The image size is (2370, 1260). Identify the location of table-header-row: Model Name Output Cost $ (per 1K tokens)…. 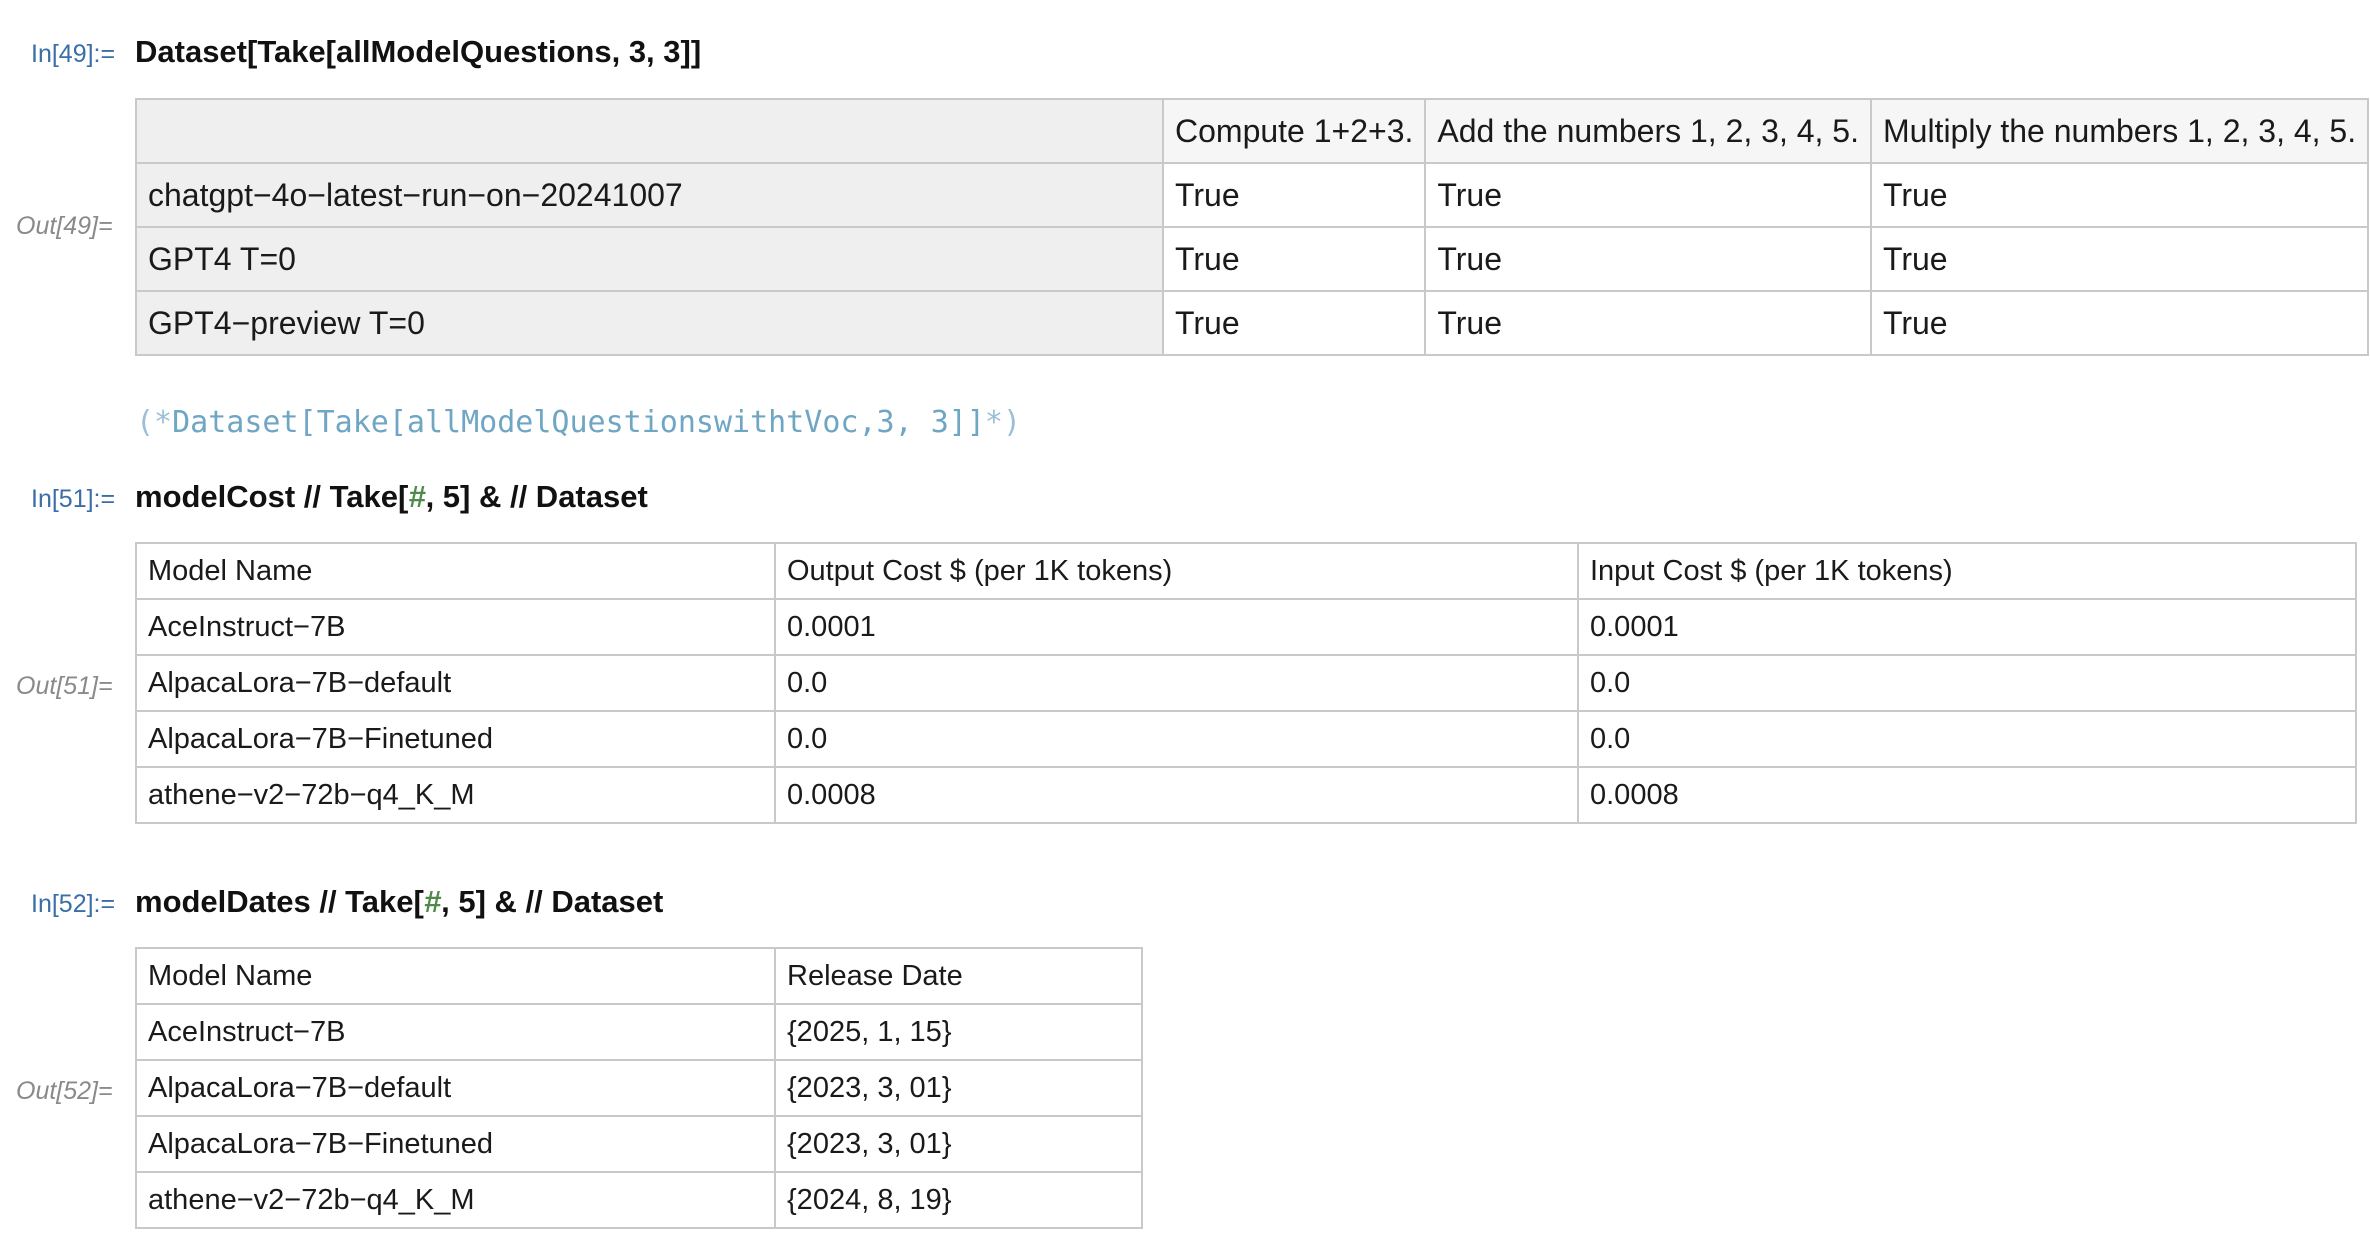
(1246, 571).